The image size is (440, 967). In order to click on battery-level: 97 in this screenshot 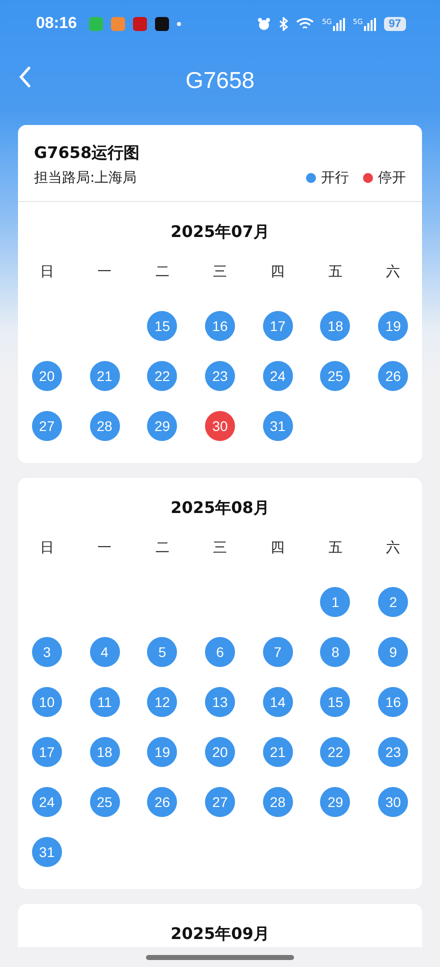, I will do `click(395, 24)`.